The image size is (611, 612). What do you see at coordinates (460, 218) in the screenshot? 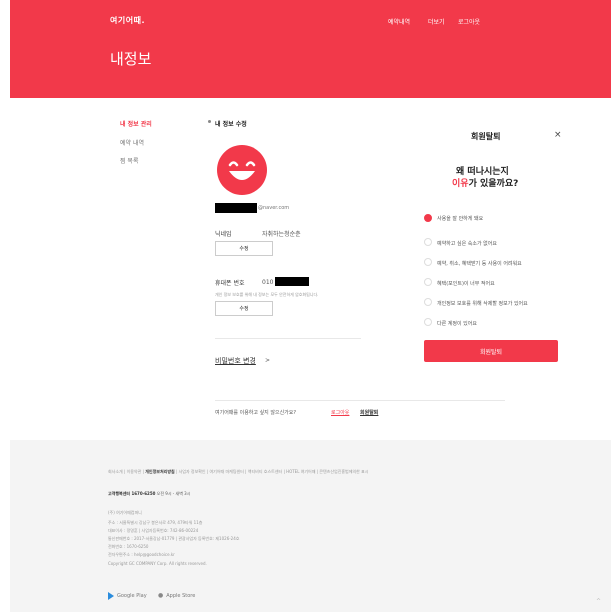
I see `reason-label-0: 사용을 잘 안하게 돼요` at bounding box center [460, 218].